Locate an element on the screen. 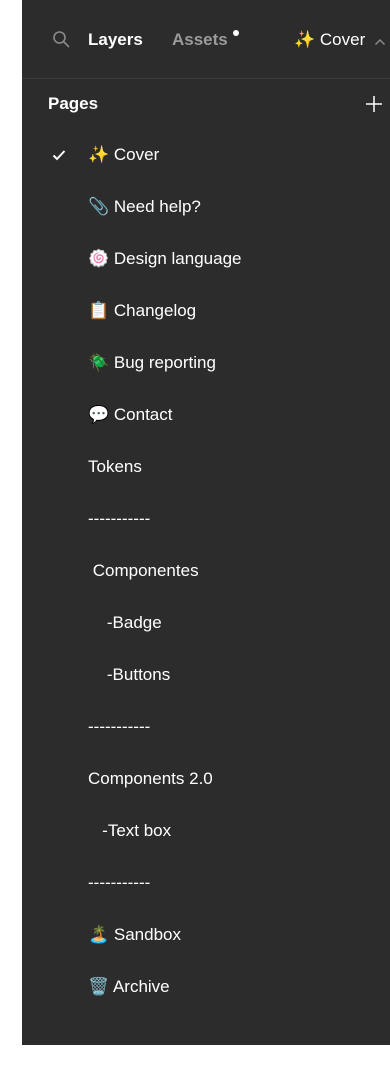 Image resolution: width=390 pixels, height=1073 pixels. assets-update-dot is located at coordinates (236, 33).